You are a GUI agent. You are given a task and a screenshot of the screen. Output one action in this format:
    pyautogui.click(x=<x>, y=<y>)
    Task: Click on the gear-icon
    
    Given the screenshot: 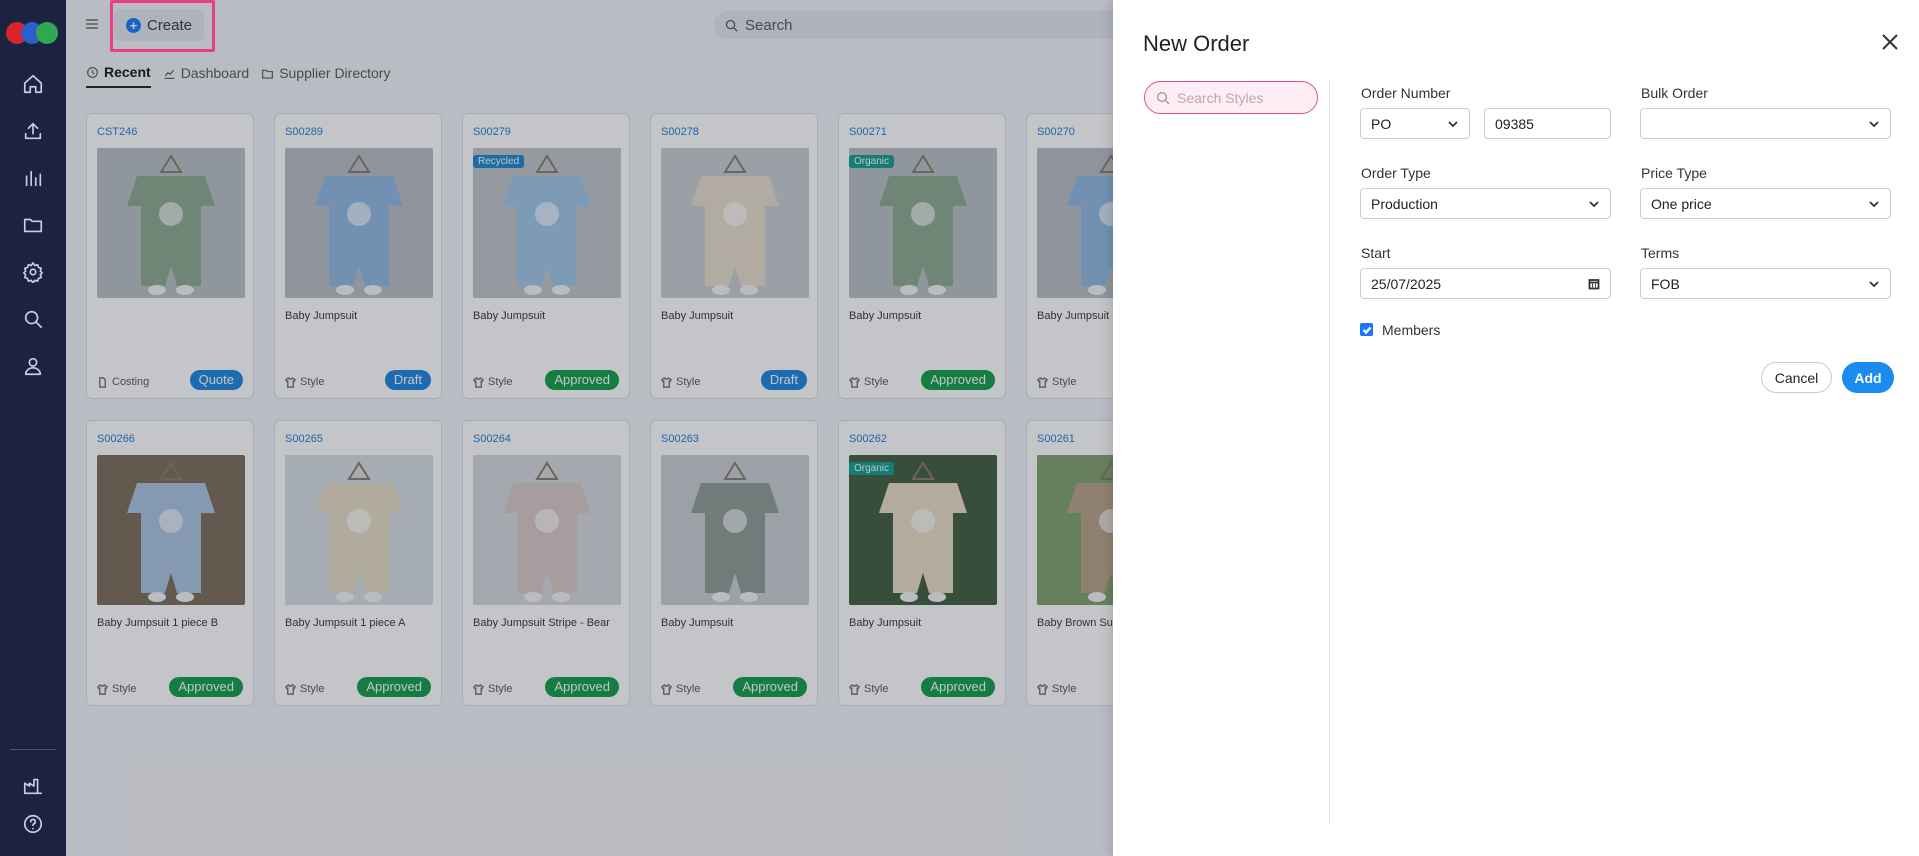 What is the action you would take?
    pyautogui.click(x=33, y=272)
    